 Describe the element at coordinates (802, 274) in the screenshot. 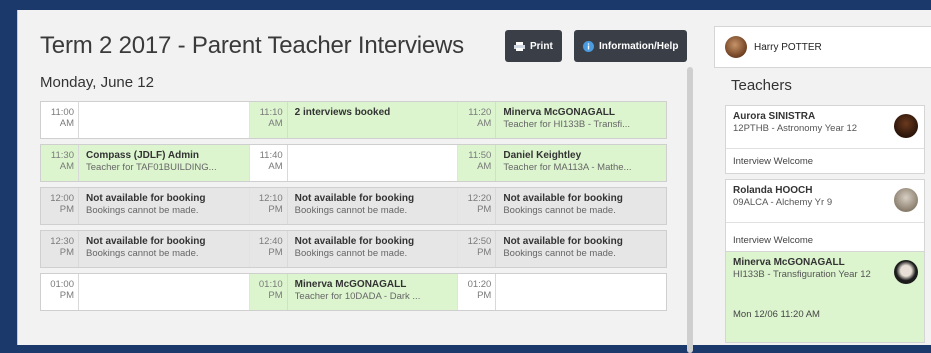

I see `teacher-subject: HI133B - Transfiguration Year 12` at that location.